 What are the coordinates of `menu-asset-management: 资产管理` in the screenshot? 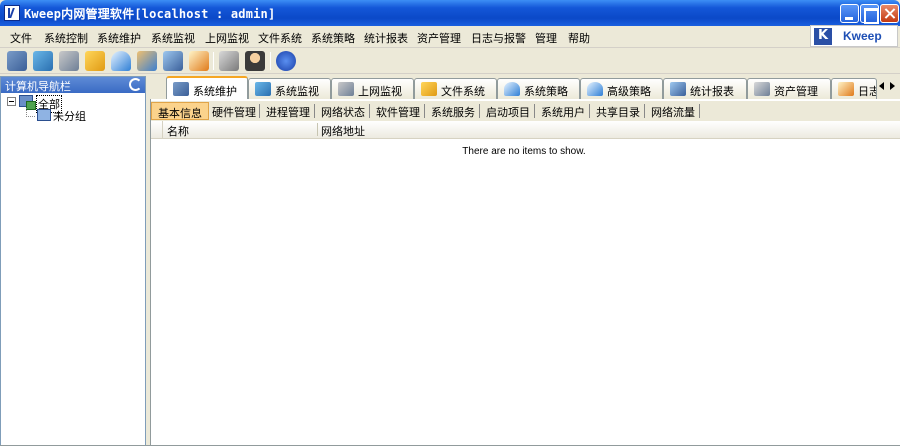 It's located at (439, 38).